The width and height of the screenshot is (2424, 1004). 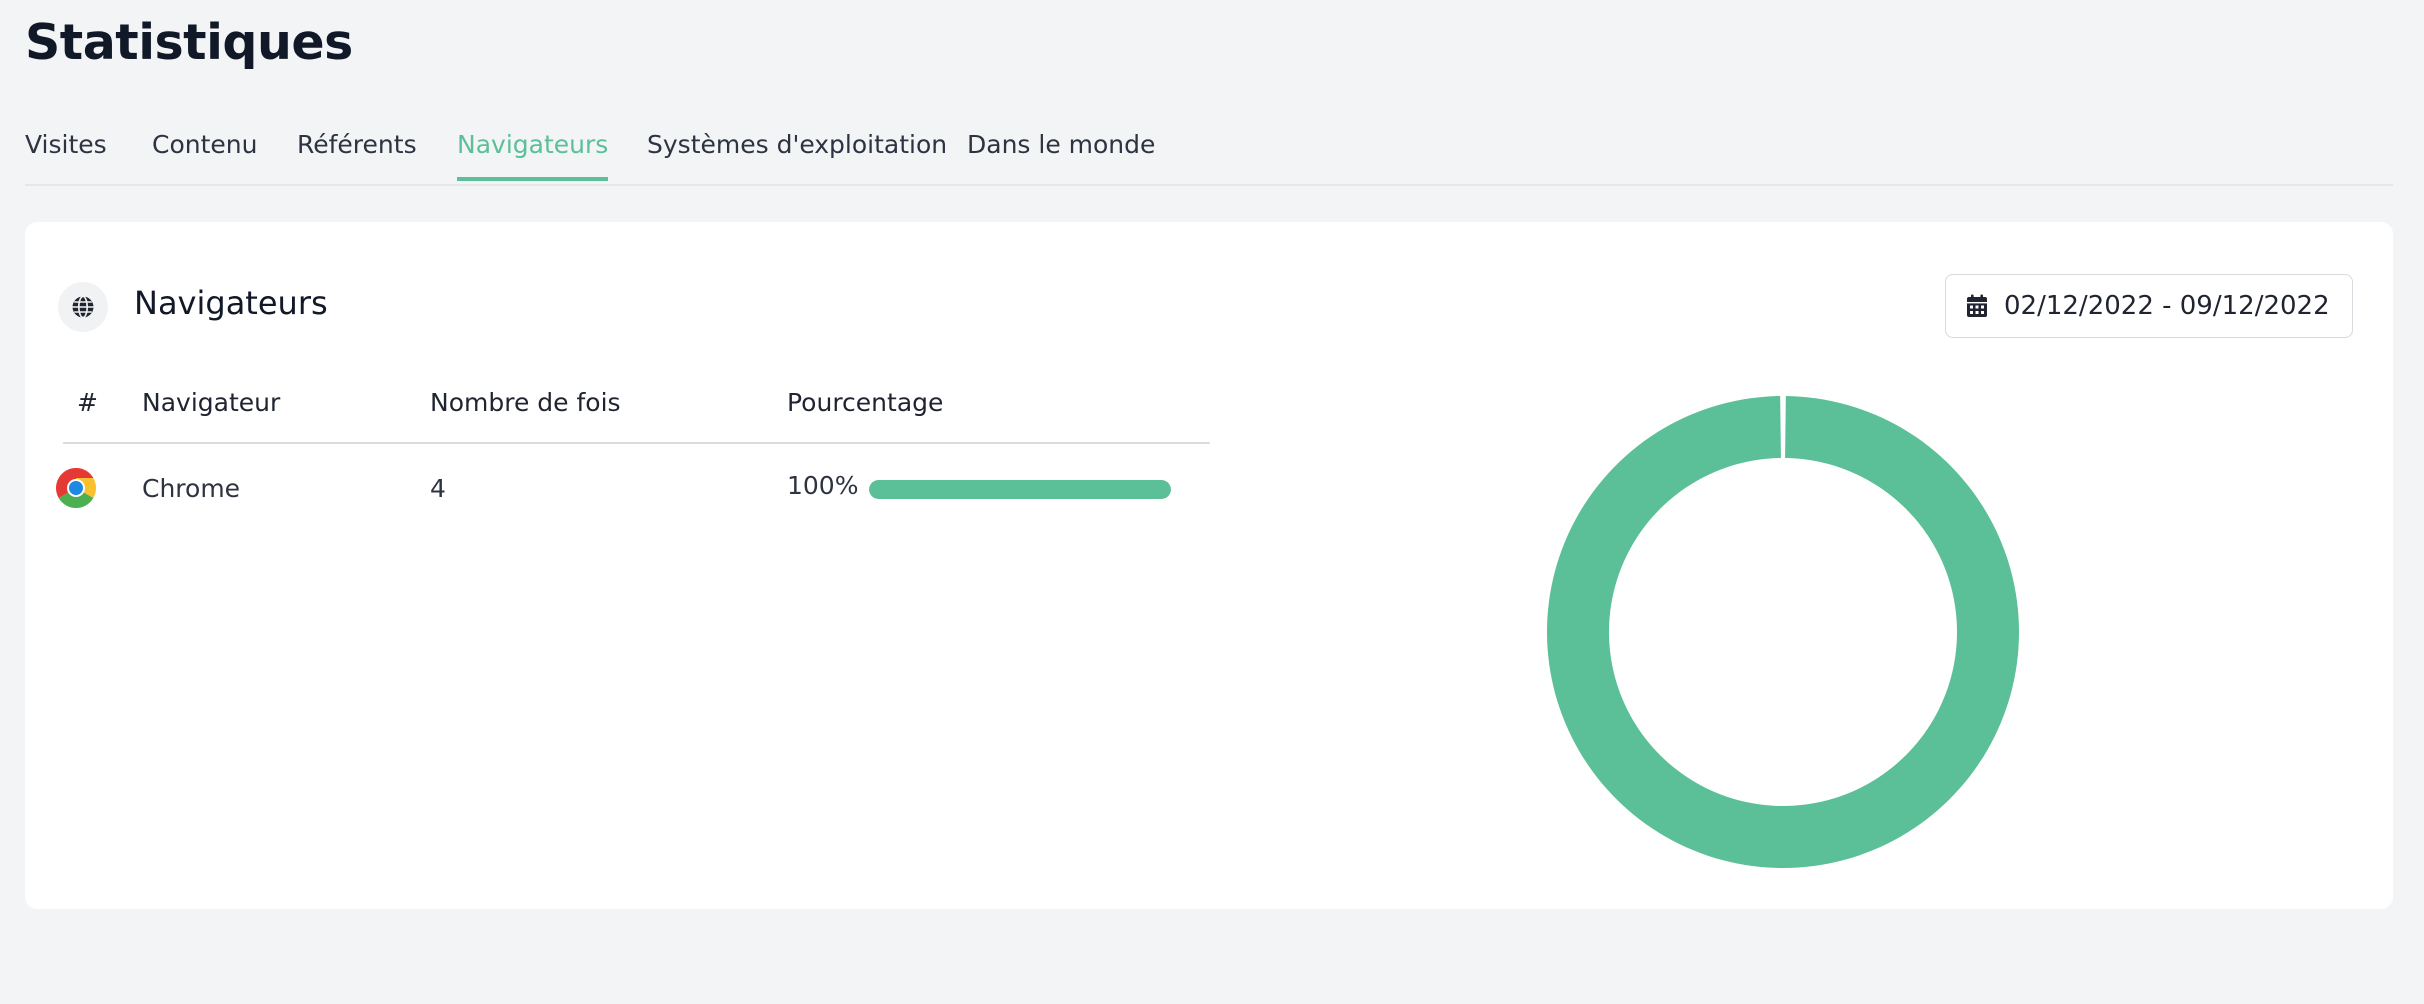 What do you see at coordinates (2167, 306) in the screenshot?
I see `date-range-value: 02/12/2022 - 09/12/2022` at bounding box center [2167, 306].